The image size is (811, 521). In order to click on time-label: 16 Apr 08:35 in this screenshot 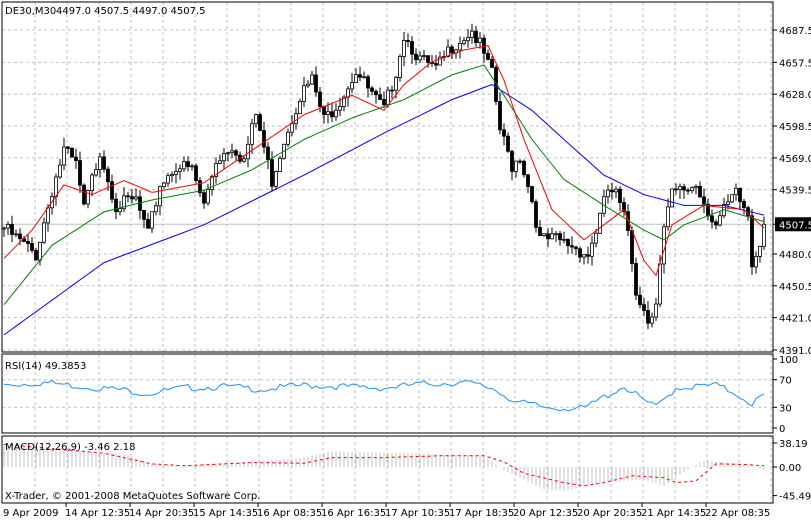, I will do `click(289, 513)`.